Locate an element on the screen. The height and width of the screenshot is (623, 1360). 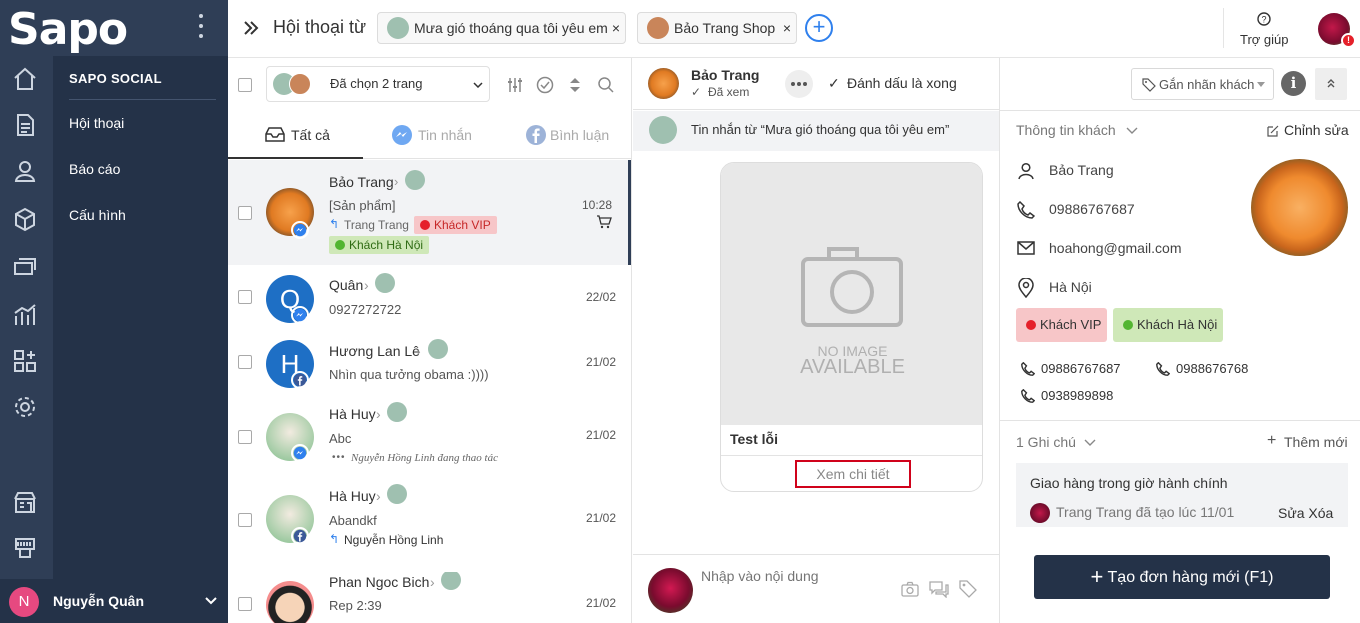
tab-label: Mưa gió thoáng qua tôi yêu em is located at coordinates (511, 28).